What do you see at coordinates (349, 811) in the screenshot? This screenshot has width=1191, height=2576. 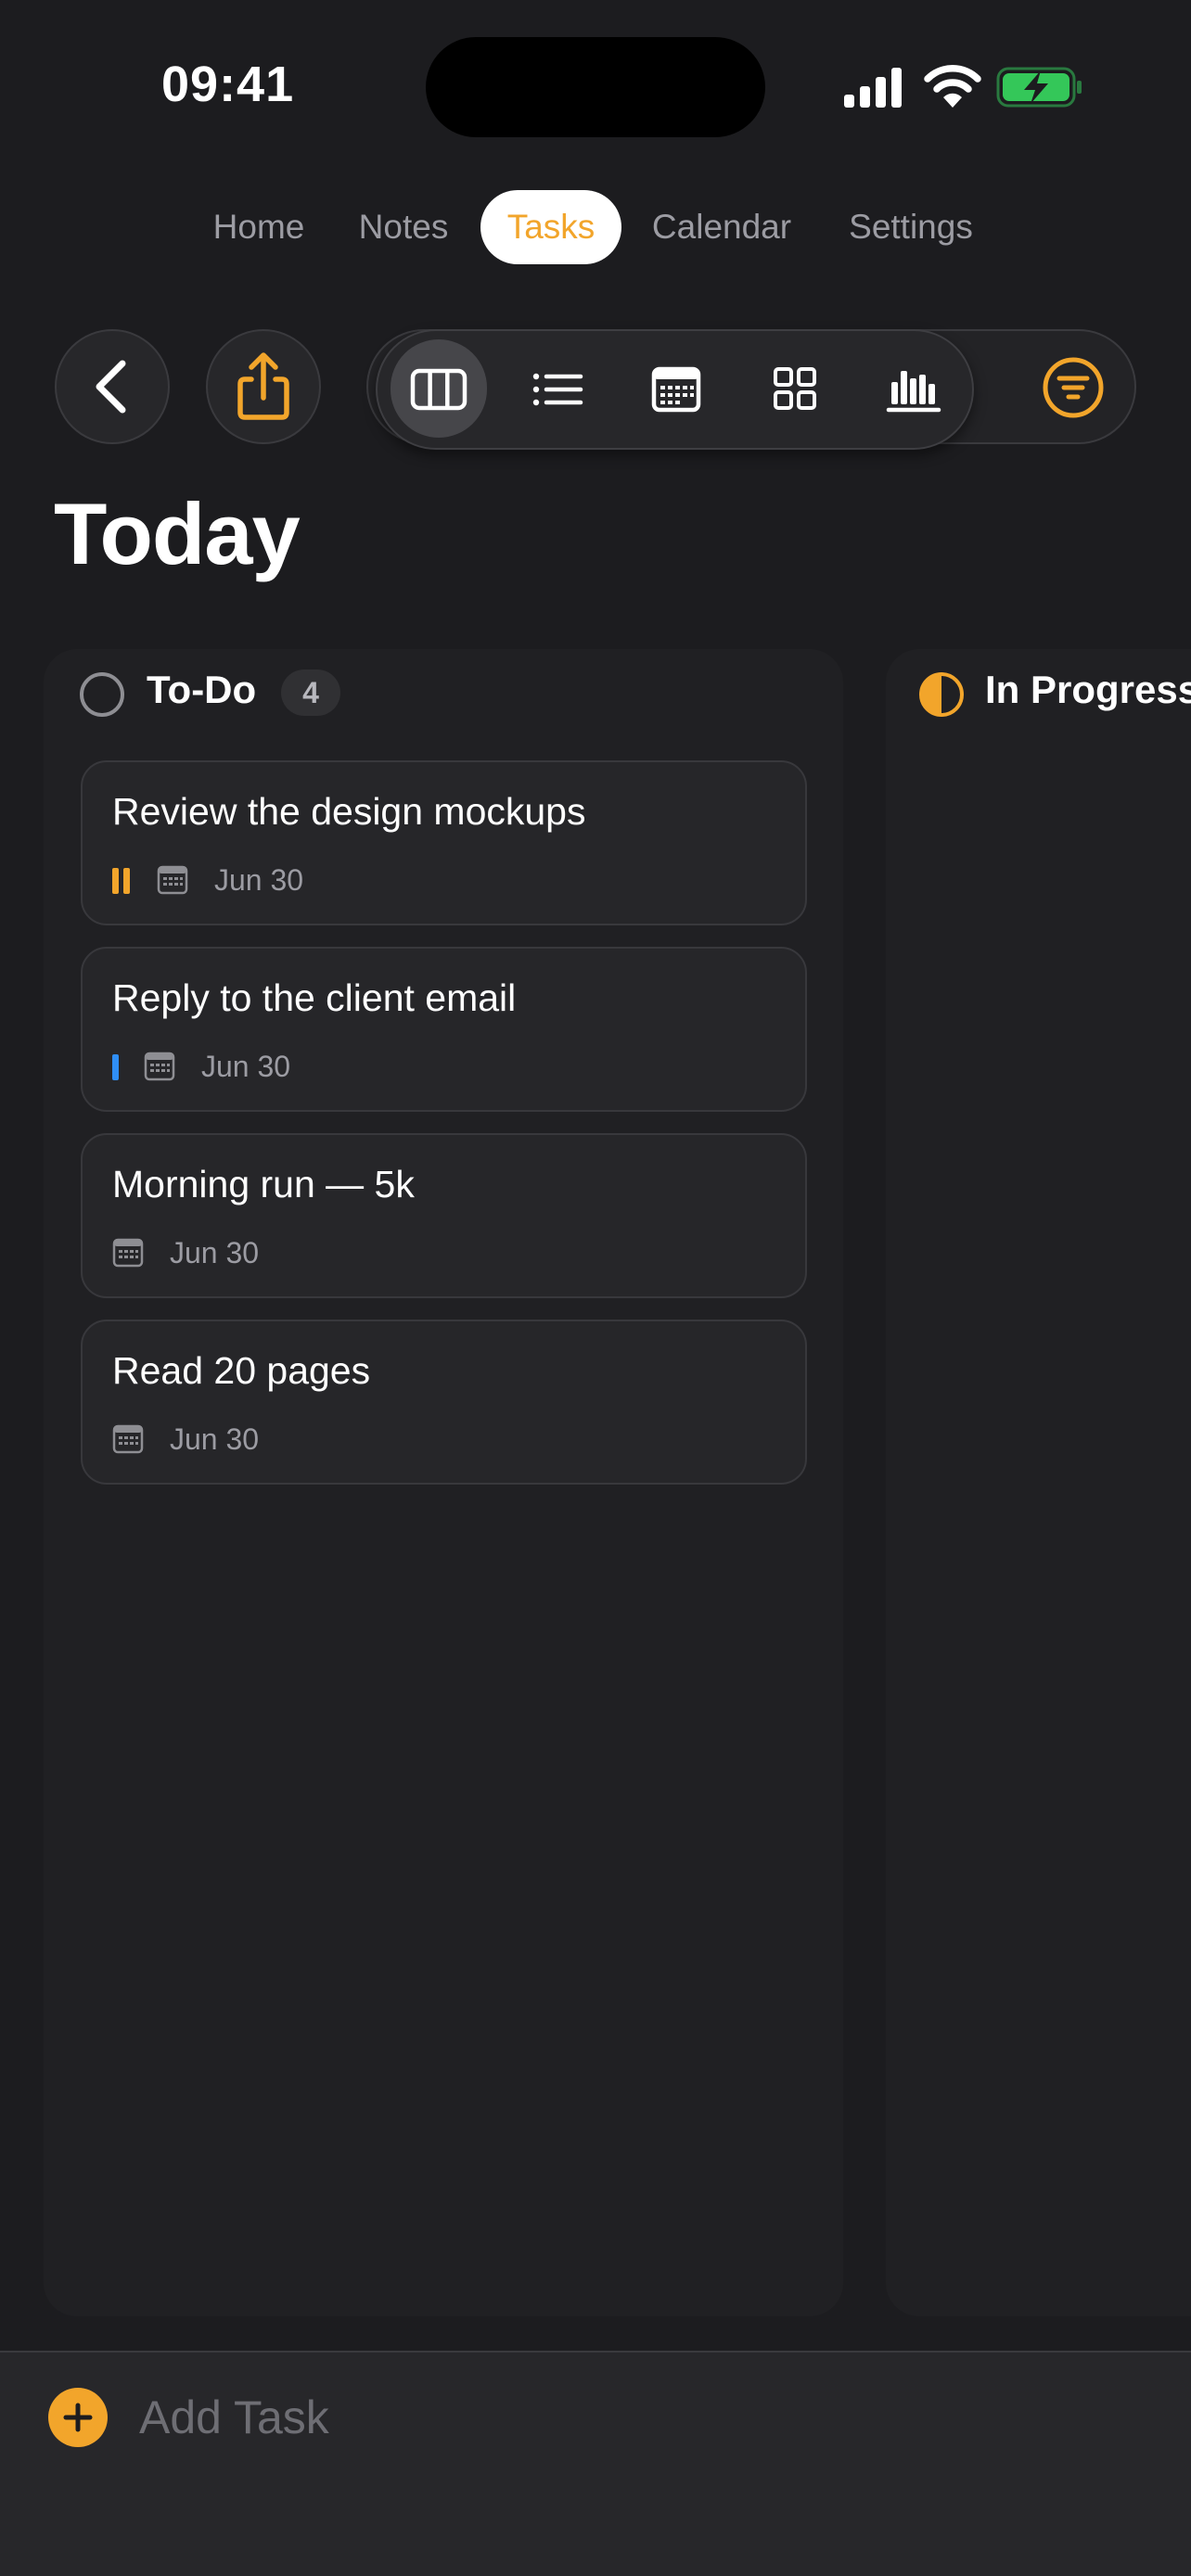 I see `task-title: Review the design mockups` at bounding box center [349, 811].